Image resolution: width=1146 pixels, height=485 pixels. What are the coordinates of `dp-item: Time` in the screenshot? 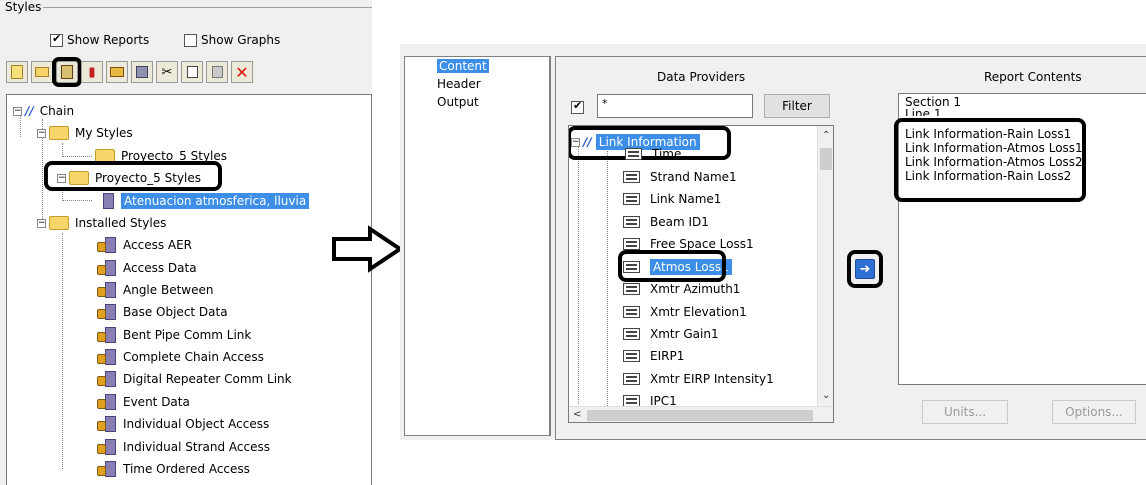 It's located at (653, 154).